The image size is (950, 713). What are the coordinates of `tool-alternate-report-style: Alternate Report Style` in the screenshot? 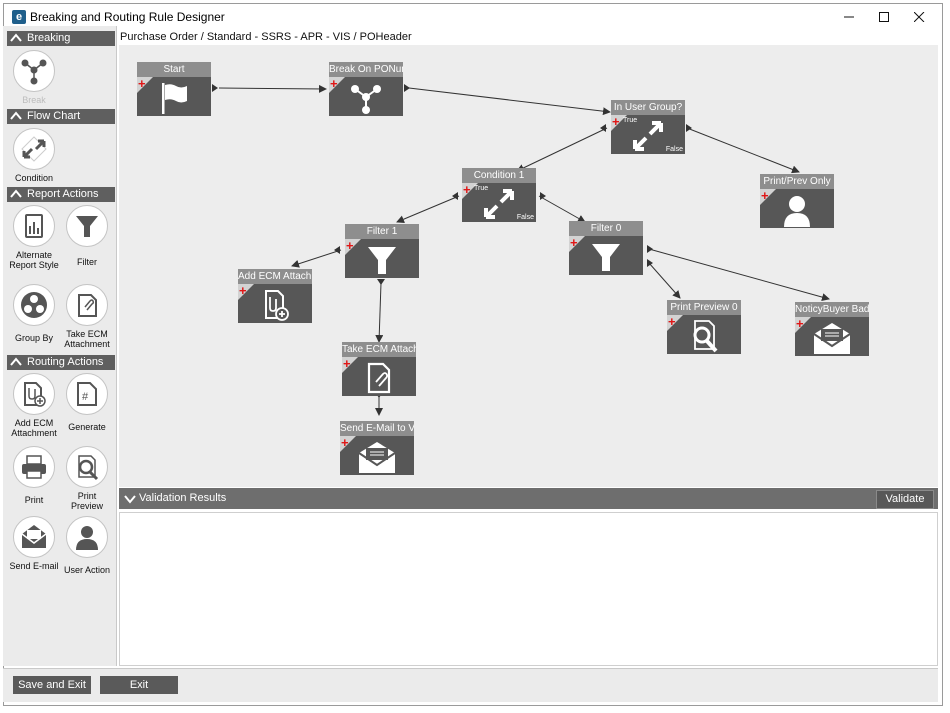 It's located at (34, 237).